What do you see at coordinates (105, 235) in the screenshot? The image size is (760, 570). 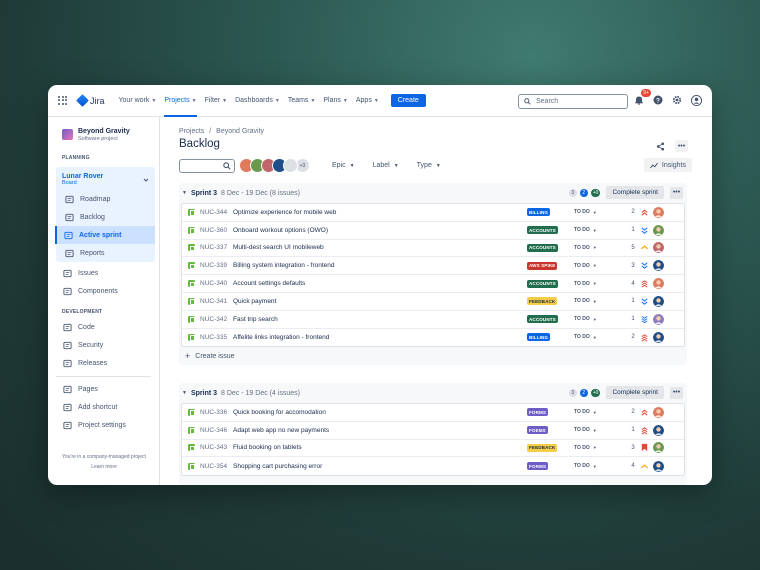 I see `sidebar-item-active-sprint: Active sprint` at bounding box center [105, 235].